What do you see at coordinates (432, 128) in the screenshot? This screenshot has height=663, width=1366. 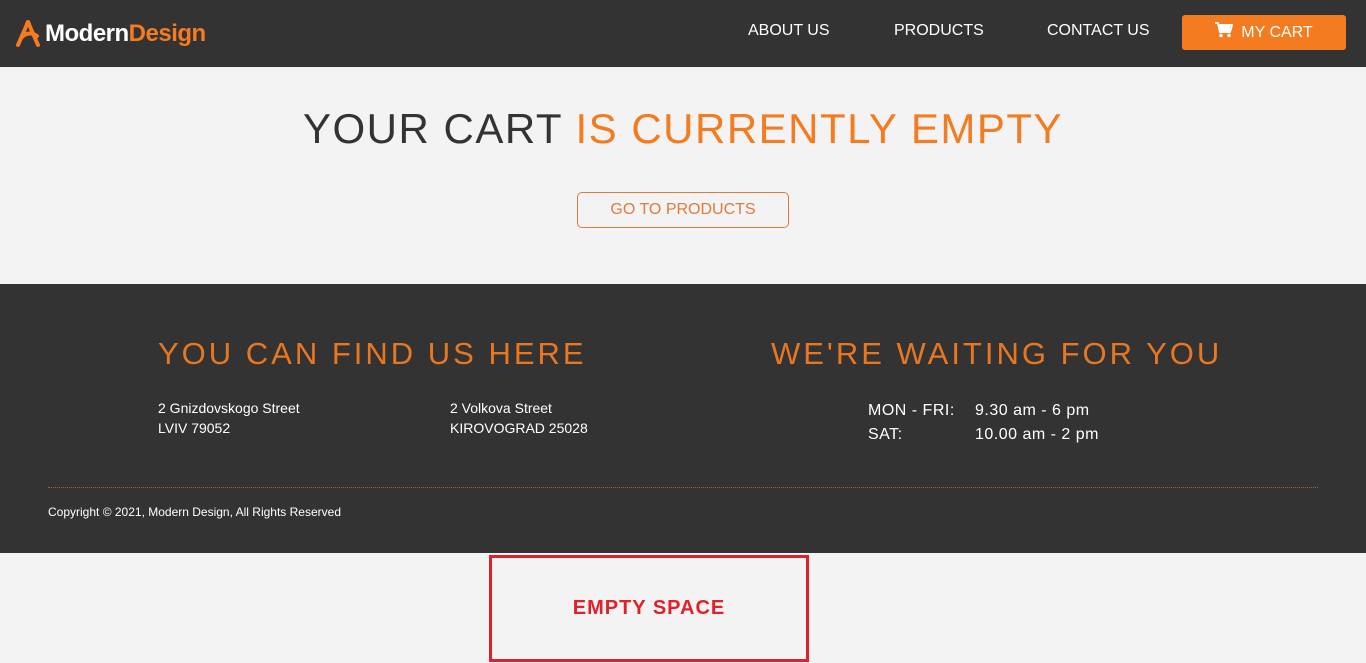 I see `title-part-your-cart: YOUR CART` at bounding box center [432, 128].